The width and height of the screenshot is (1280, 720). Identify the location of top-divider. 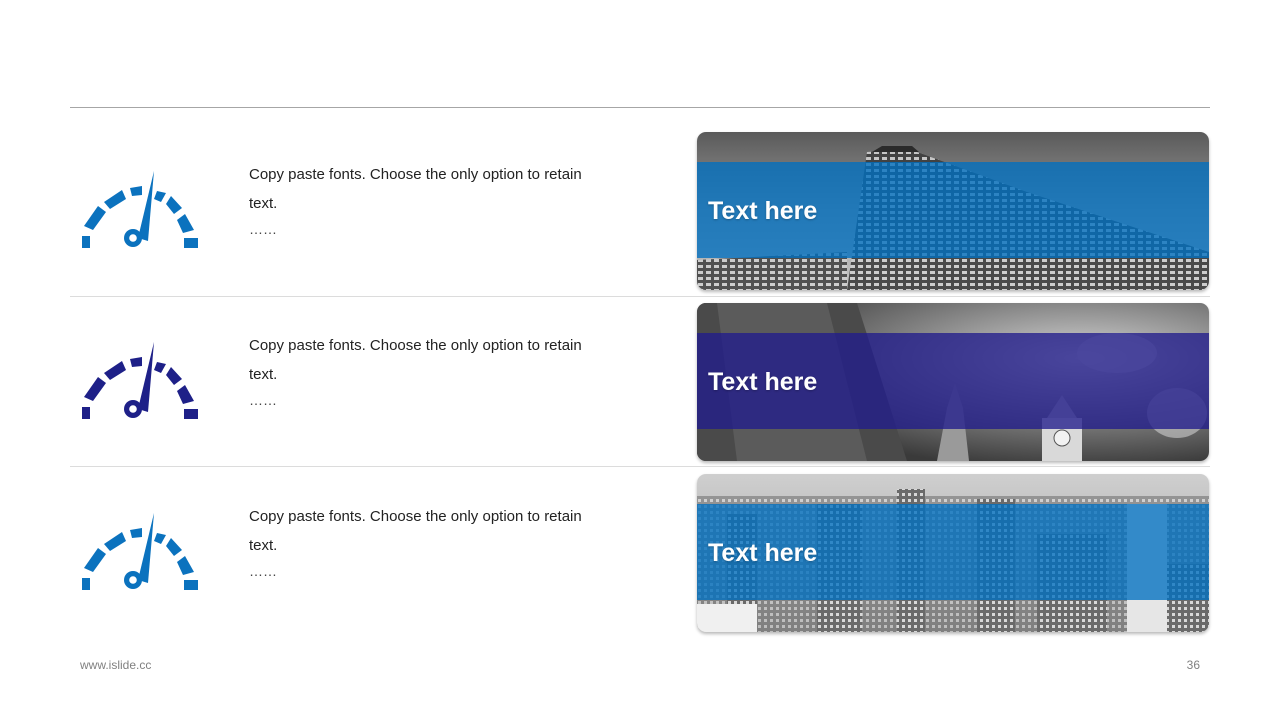
(640, 107).